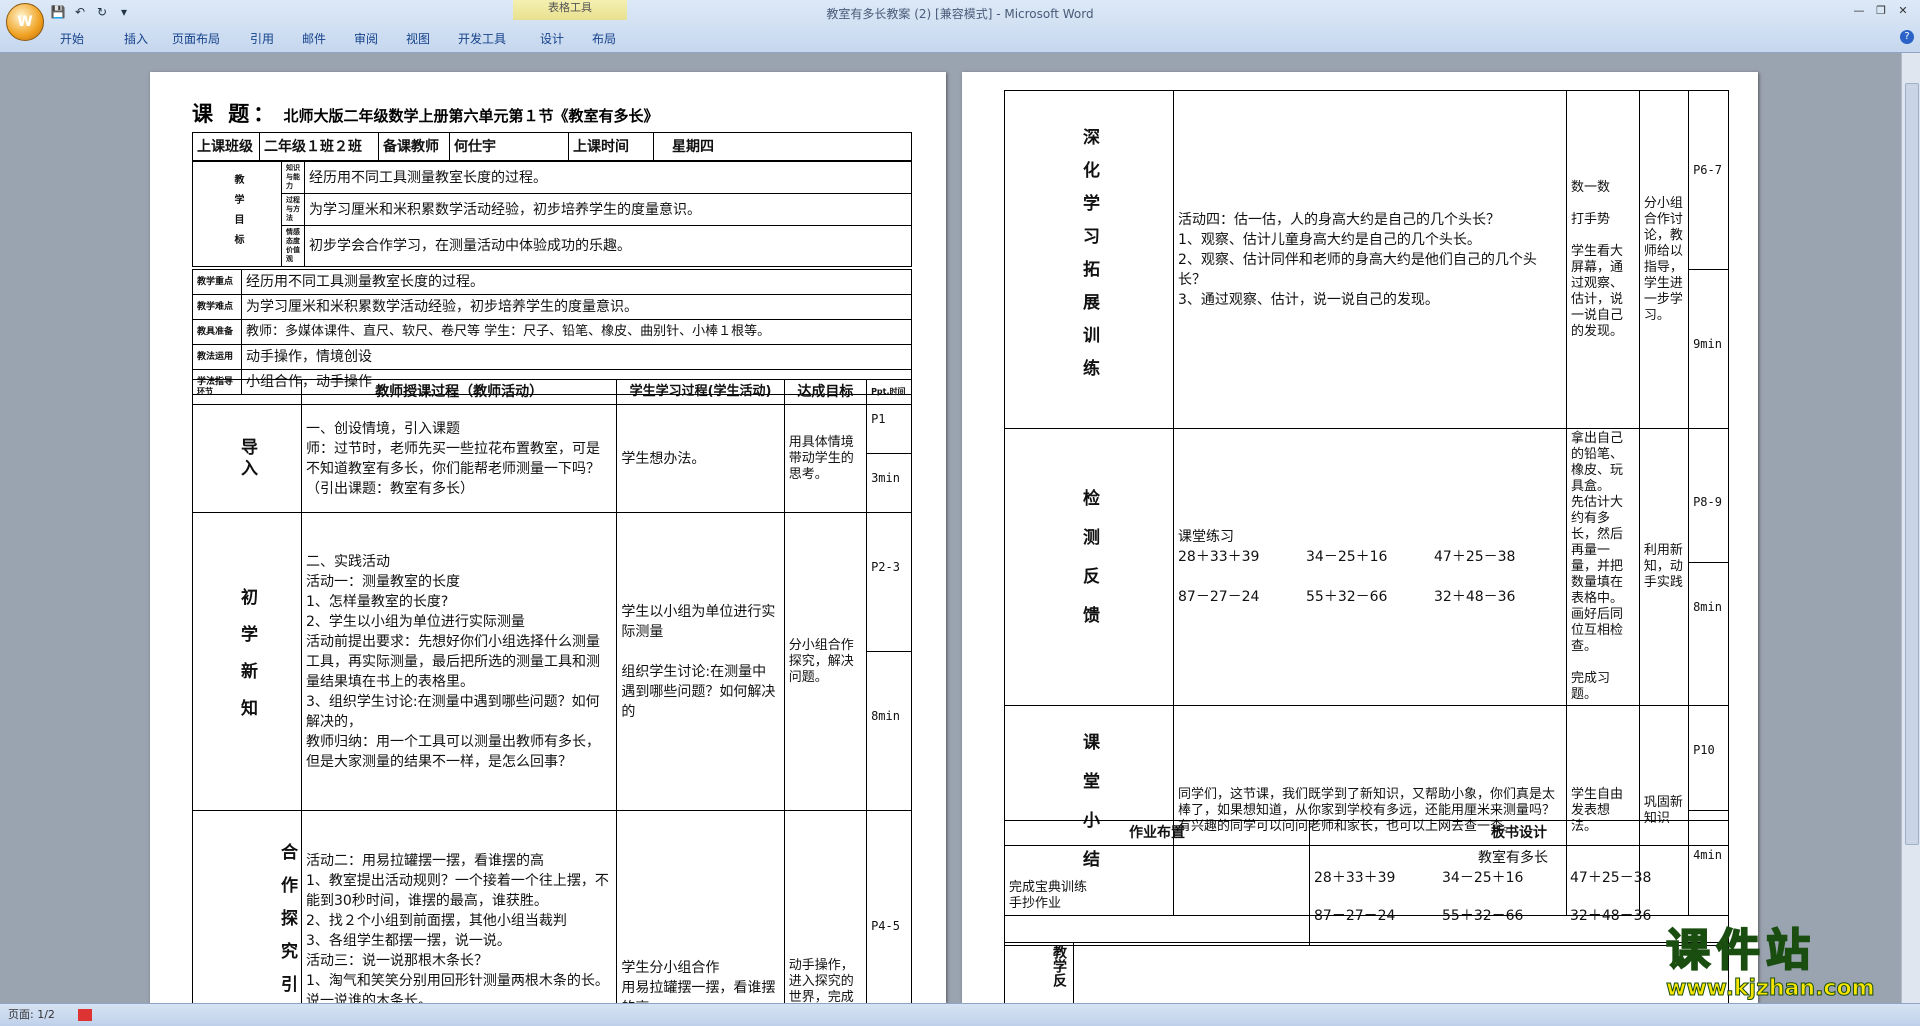 This screenshot has height=1026, width=1920. Describe the element at coordinates (432, 39) in the screenshot. I see `tab-view: 视图` at that location.